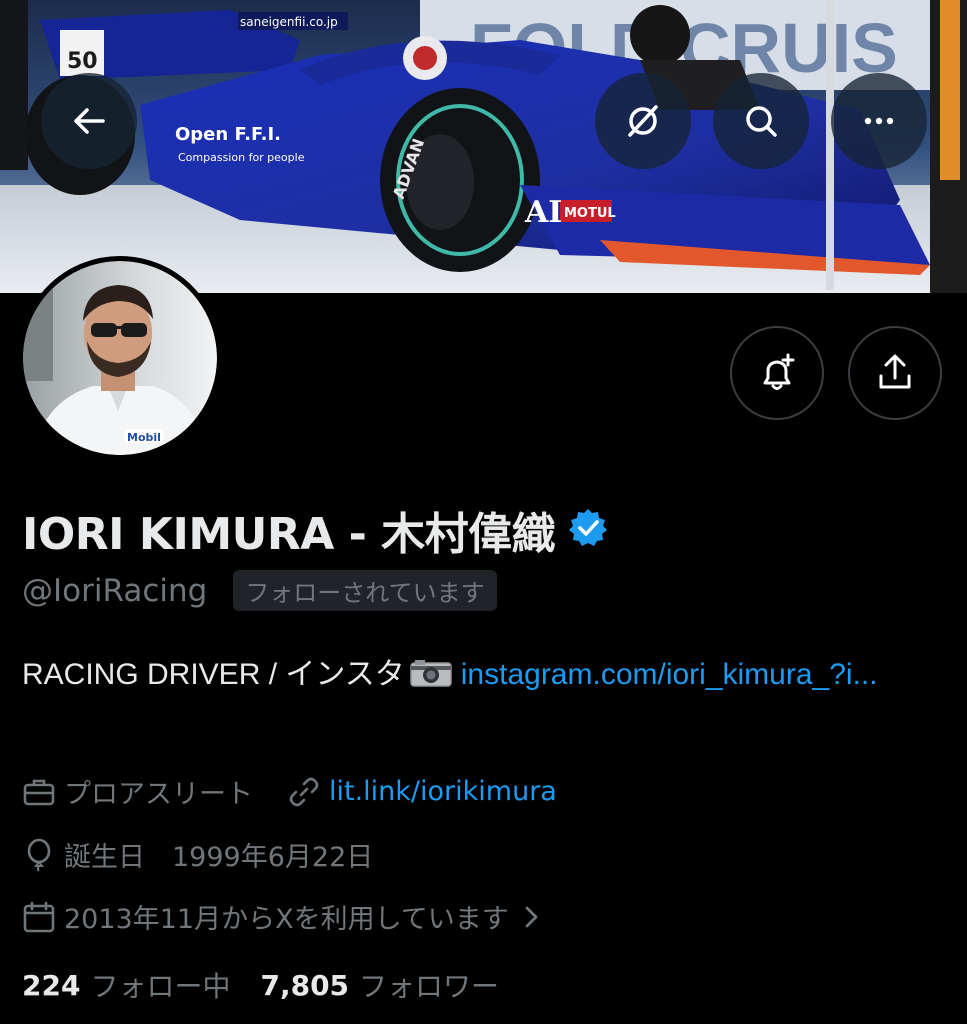 This screenshot has width=967, height=1024. What do you see at coordinates (158, 794) in the screenshot?
I see `occupation-text: プロアスリート` at bounding box center [158, 794].